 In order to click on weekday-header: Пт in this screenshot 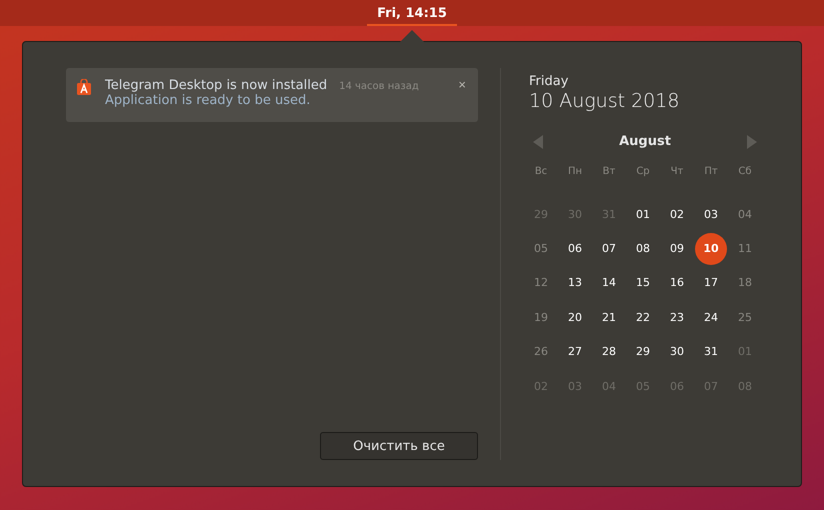, I will do `click(711, 172)`.